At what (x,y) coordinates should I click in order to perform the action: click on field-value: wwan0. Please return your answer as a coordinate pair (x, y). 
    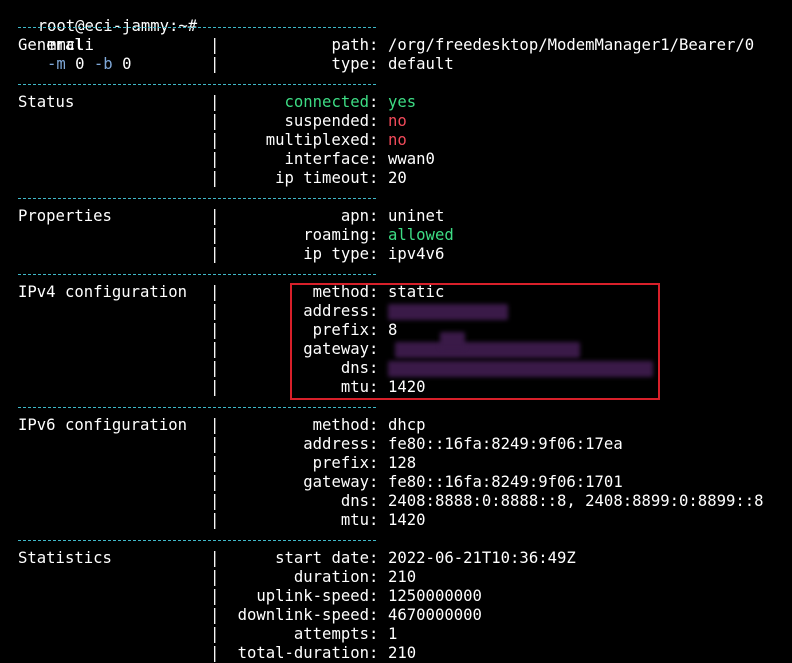
    Looking at the image, I should click on (411, 159).